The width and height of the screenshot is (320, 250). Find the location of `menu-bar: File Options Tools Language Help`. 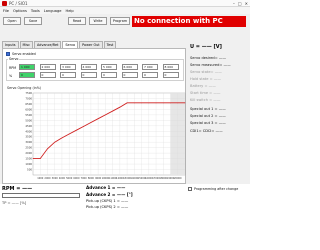

menu-bar: File Options Tools Language Help is located at coordinates (125, 10).